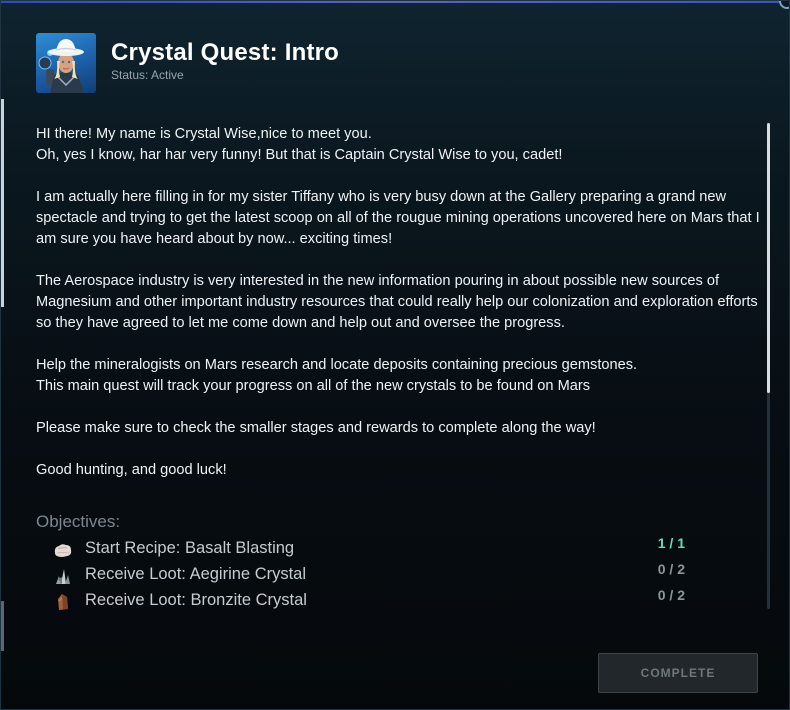 This screenshot has width=790, height=710. I want to click on objective-row: Start Recipe: Basalt Blasting 1 / 1, so click(369, 548).